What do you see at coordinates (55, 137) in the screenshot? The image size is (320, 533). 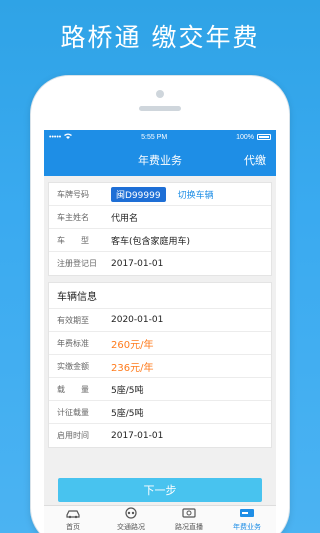 I see `signal-indicator: •••••` at bounding box center [55, 137].